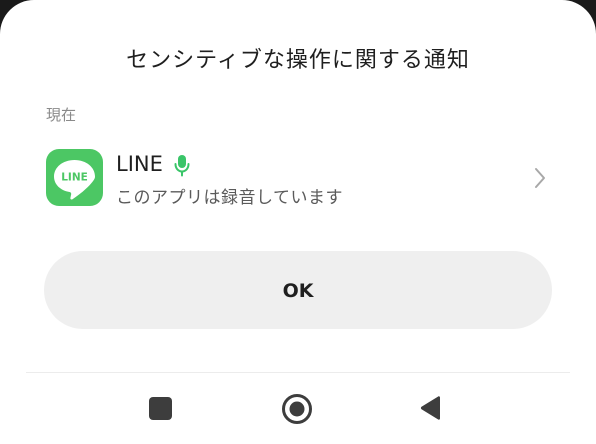 The width and height of the screenshot is (596, 444). Describe the element at coordinates (540, 178) in the screenshot. I see `chevron-right-icon` at that location.